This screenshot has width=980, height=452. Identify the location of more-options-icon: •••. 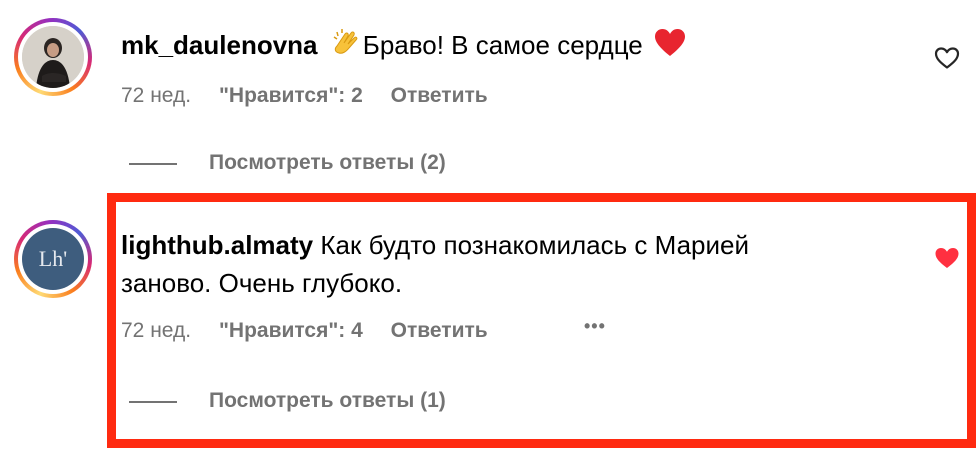
(595, 326).